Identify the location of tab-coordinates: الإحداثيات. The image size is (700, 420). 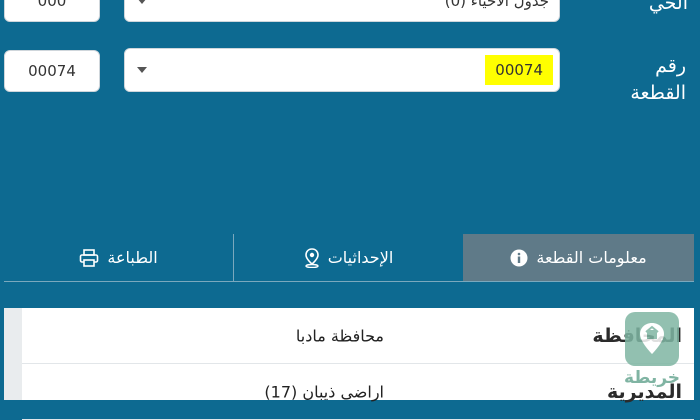
(348, 257).